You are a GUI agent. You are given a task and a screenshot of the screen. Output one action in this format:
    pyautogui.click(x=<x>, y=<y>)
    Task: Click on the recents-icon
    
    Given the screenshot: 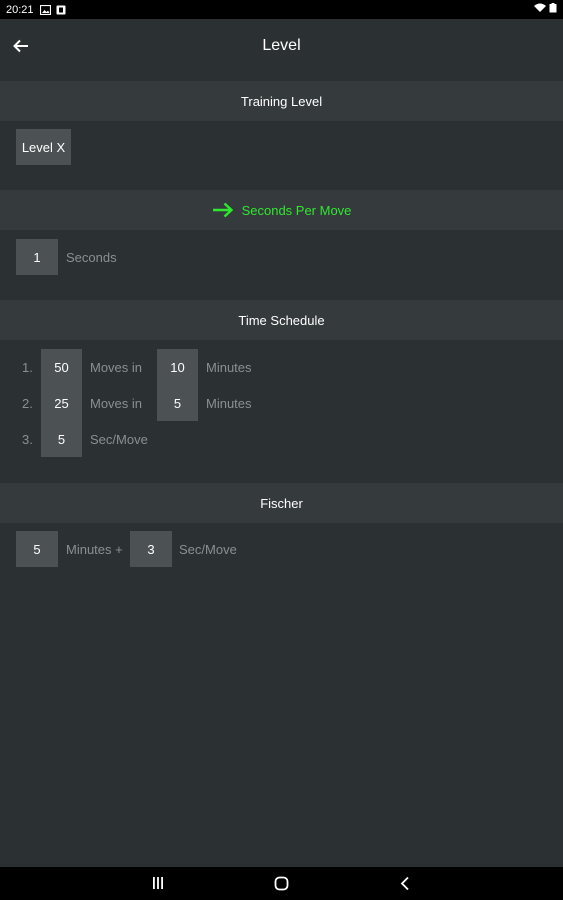 What is the action you would take?
    pyautogui.click(x=158, y=883)
    